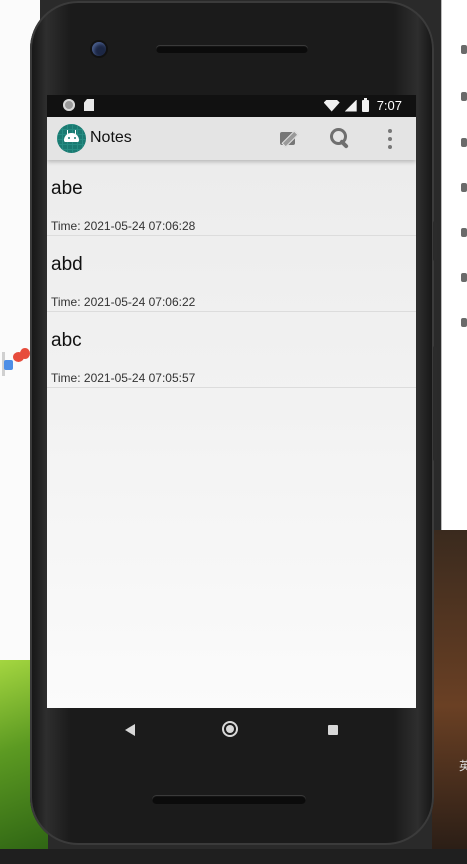 This screenshot has height=864, width=467. I want to click on note-timestamp: Time: 2021-05-24 07:06:22, so click(123, 302).